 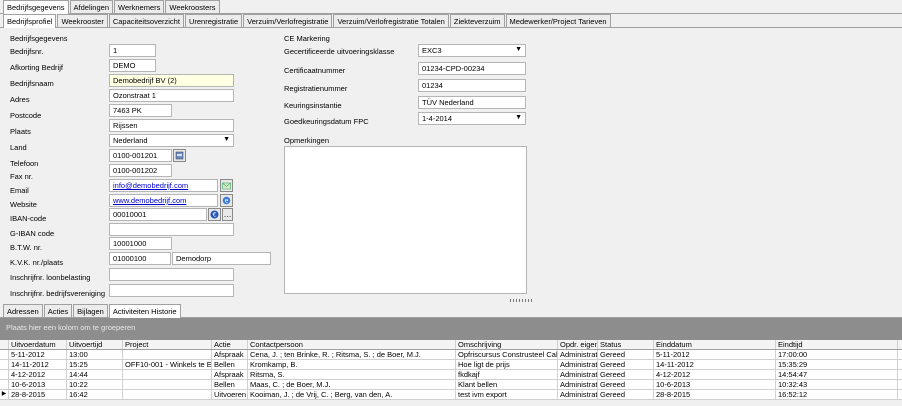 What do you see at coordinates (171, 95) in the screenshot?
I see `adres-field: Ozonstraat 1` at bounding box center [171, 95].